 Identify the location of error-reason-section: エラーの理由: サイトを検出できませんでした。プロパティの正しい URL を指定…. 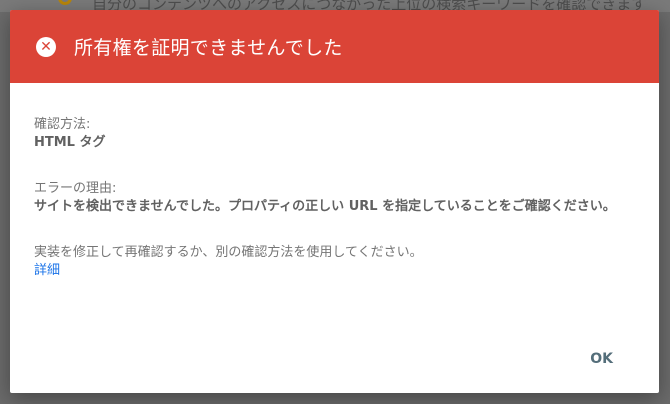
(334, 198).